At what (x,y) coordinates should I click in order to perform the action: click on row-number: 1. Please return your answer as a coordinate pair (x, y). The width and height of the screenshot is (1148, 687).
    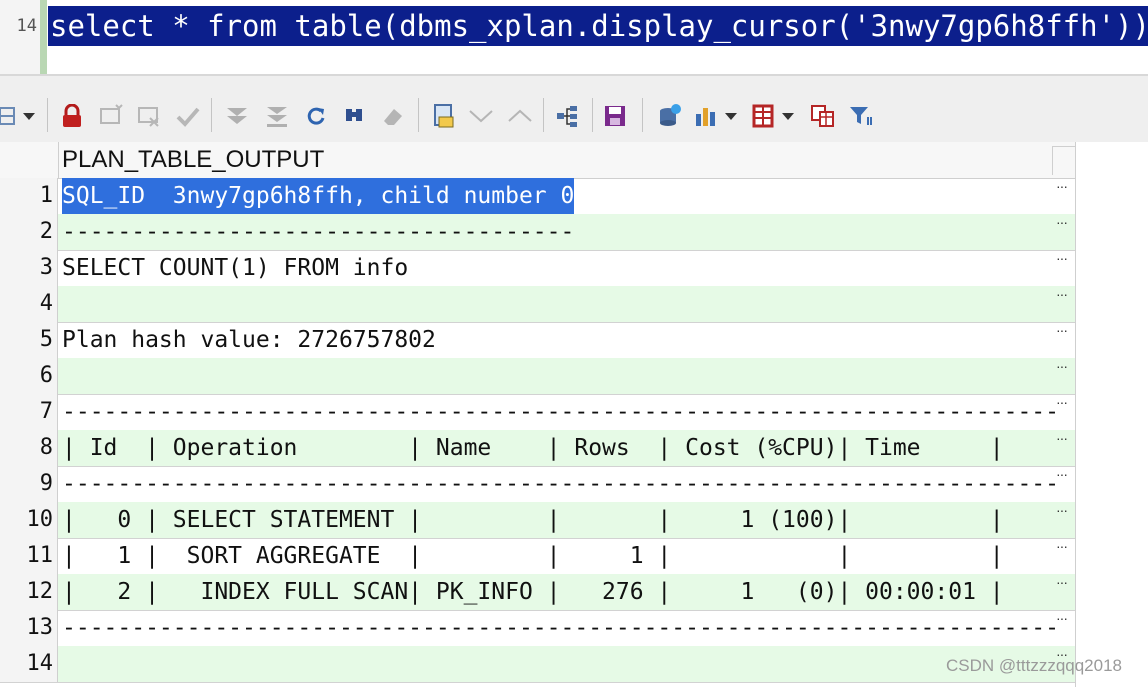
    Looking at the image, I should click on (29, 196).